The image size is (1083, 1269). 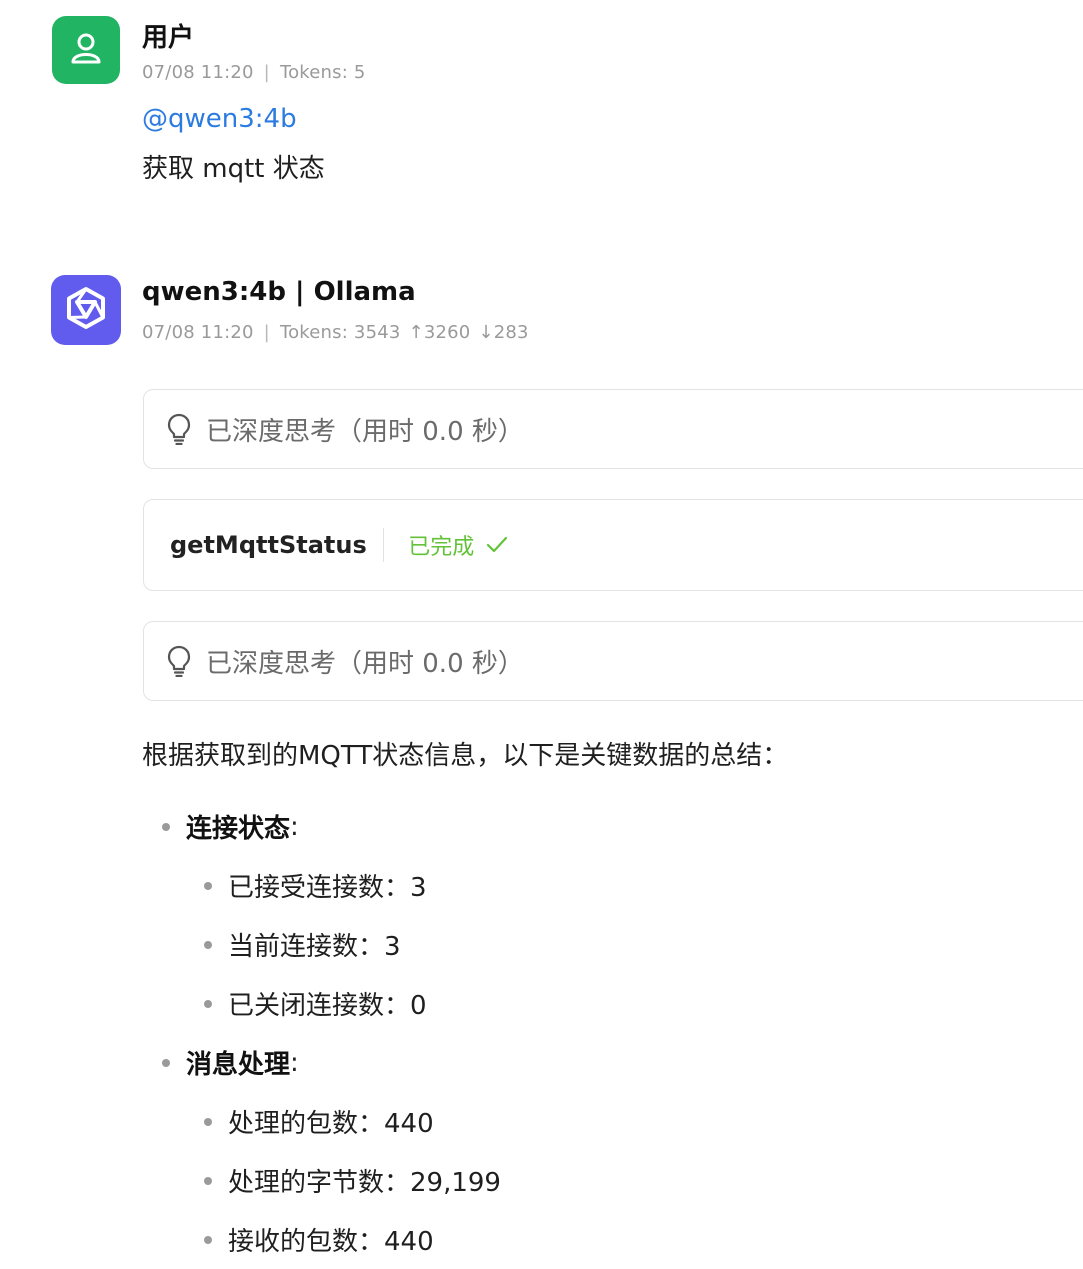 What do you see at coordinates (439, 332) in the screenshot?
I see `assistant-tokens-up: ↑3260` at bounding box center [439, 332].